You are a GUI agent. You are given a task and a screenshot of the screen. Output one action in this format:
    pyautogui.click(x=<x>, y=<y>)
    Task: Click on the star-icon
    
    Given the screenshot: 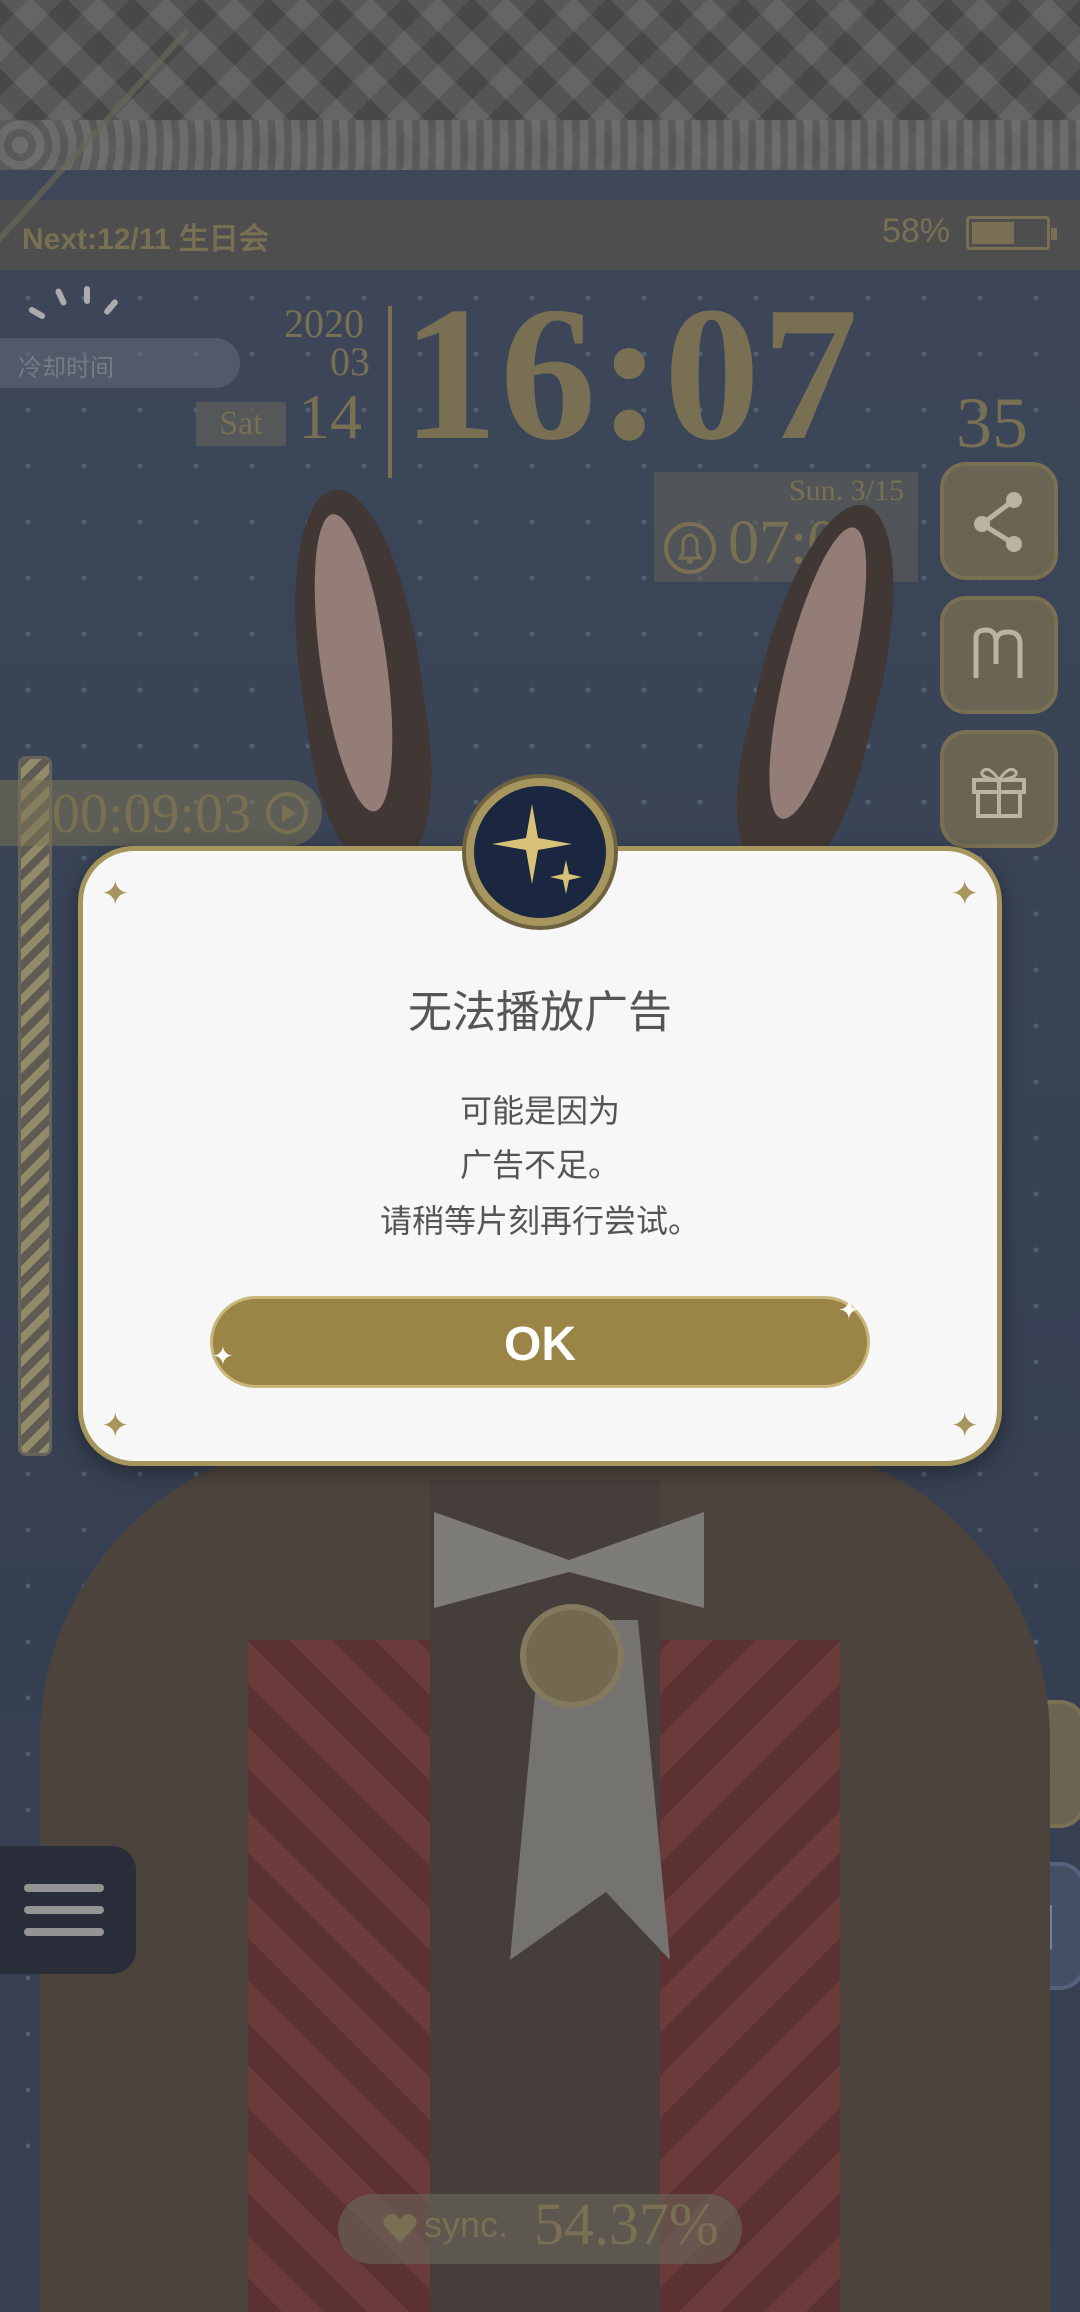 What is the action you would take?
    pyautogui.click(x=537, y=849)
    